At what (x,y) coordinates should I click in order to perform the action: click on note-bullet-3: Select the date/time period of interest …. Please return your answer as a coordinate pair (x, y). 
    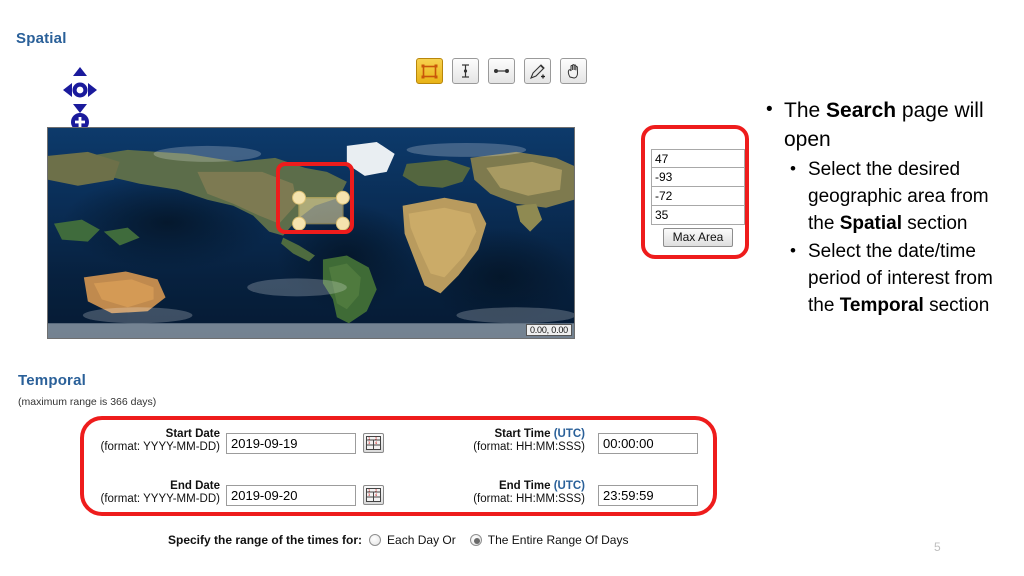
    Looking at the image, I should click on (890, 278).